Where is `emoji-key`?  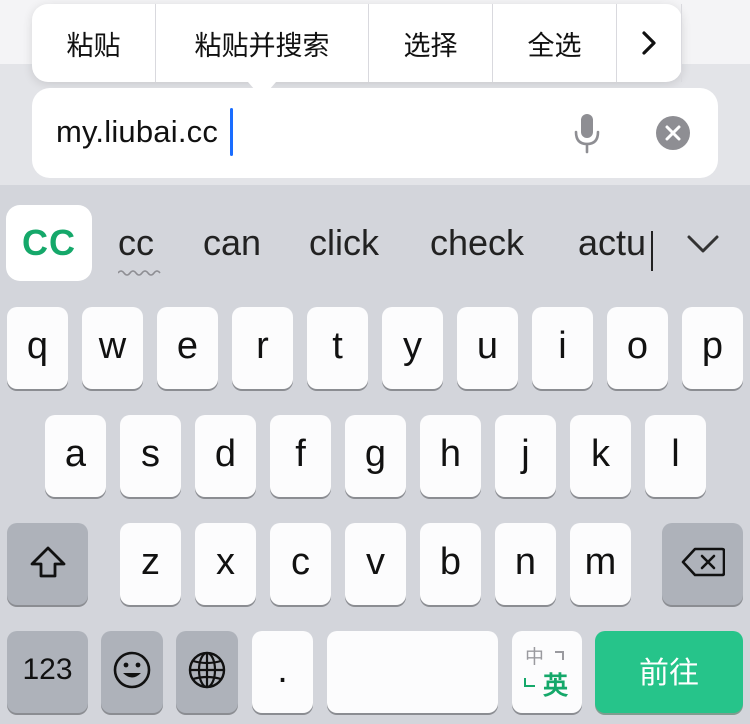
emoji-key is located at coordinates (132, 672).